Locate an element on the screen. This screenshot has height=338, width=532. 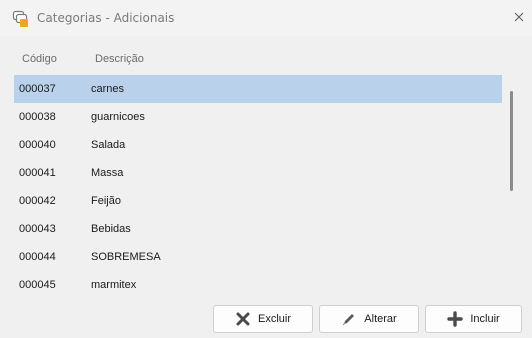
close-icon is located at coordinates (519, 17).